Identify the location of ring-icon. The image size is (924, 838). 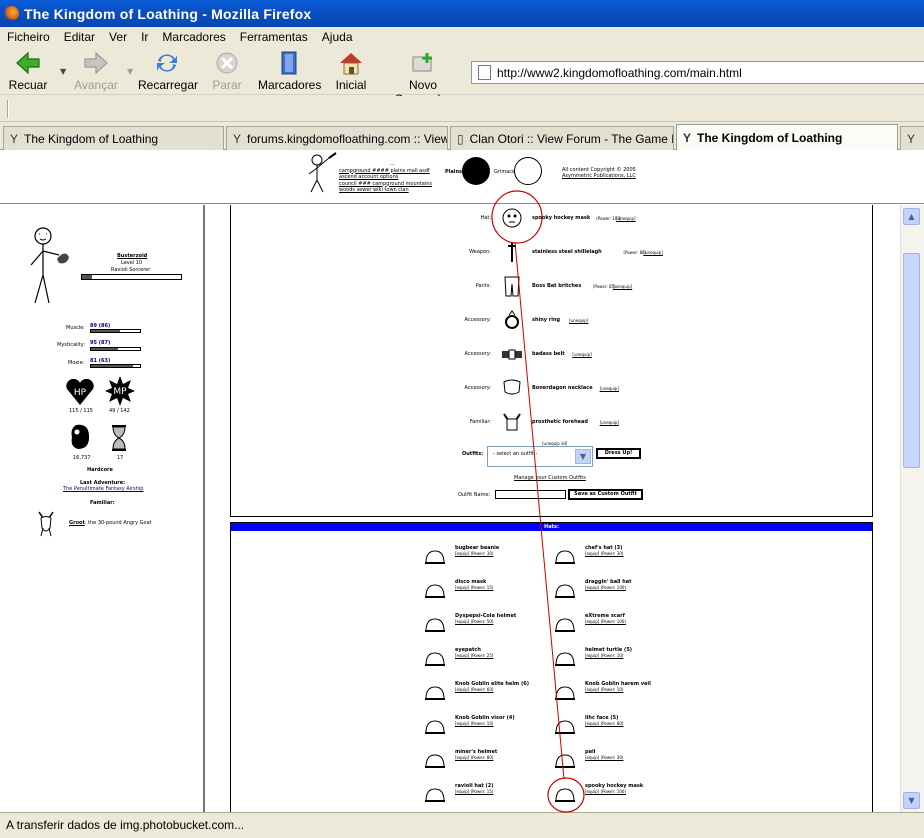
(512, 320).